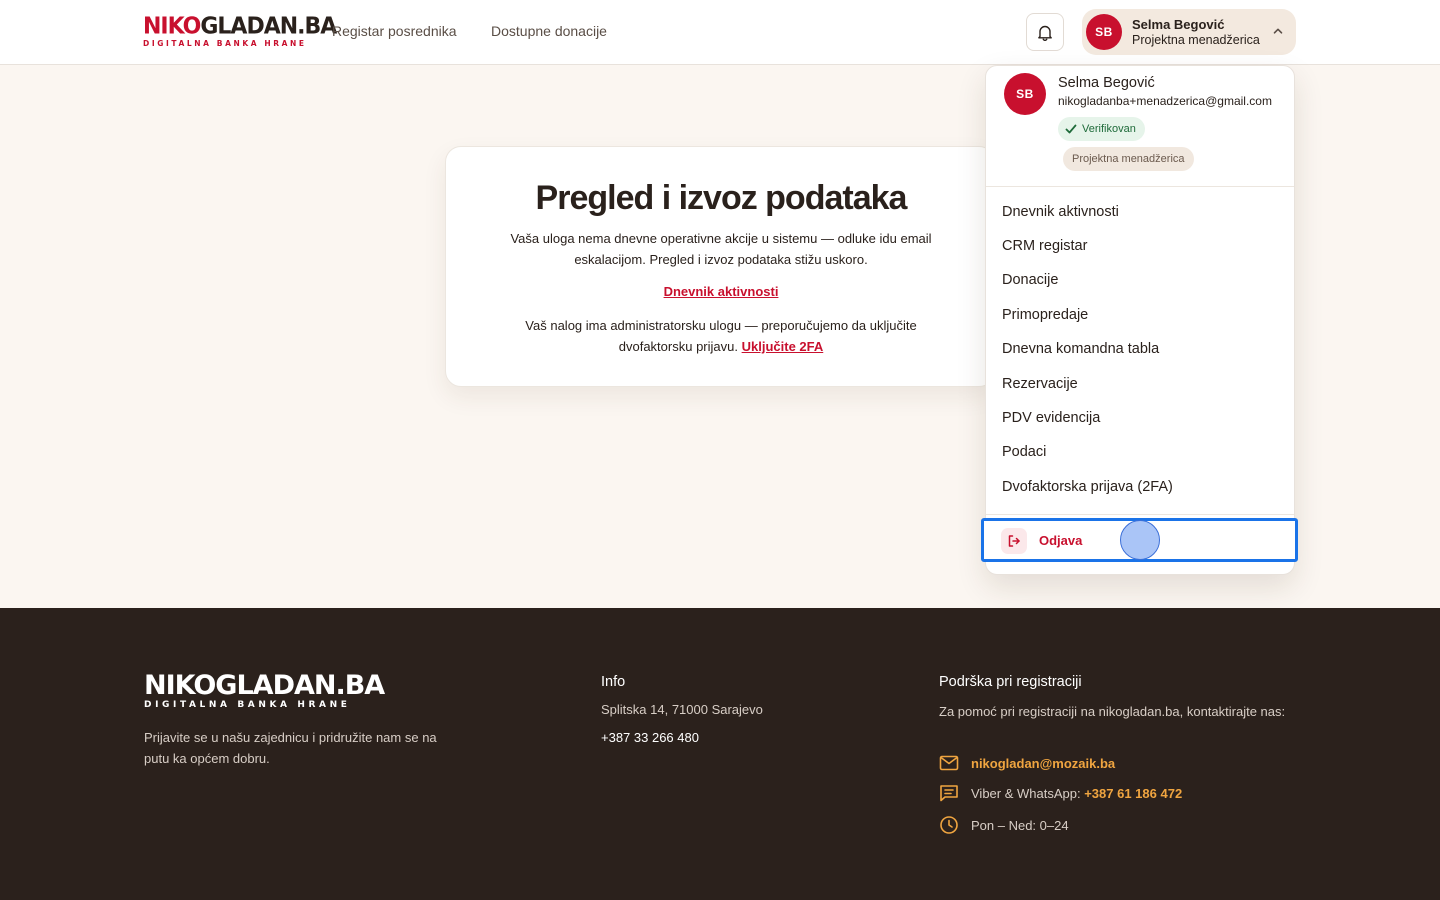 The width and height of the screenshot is (1440, 900). I want to click on footer-logo: NIKOGLADAN.BA DIGITALNA BANKA HRANE, so click(264, 690).